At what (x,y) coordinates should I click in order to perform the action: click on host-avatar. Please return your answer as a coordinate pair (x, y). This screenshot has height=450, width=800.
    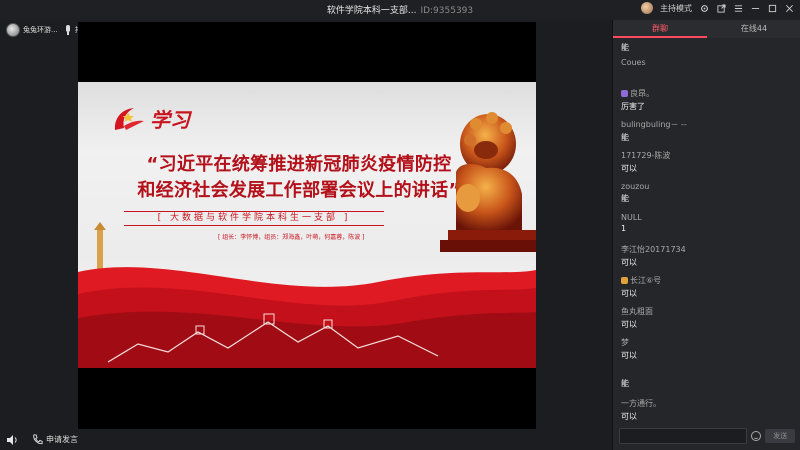
    Looking at the image, I should click on (647, 8).